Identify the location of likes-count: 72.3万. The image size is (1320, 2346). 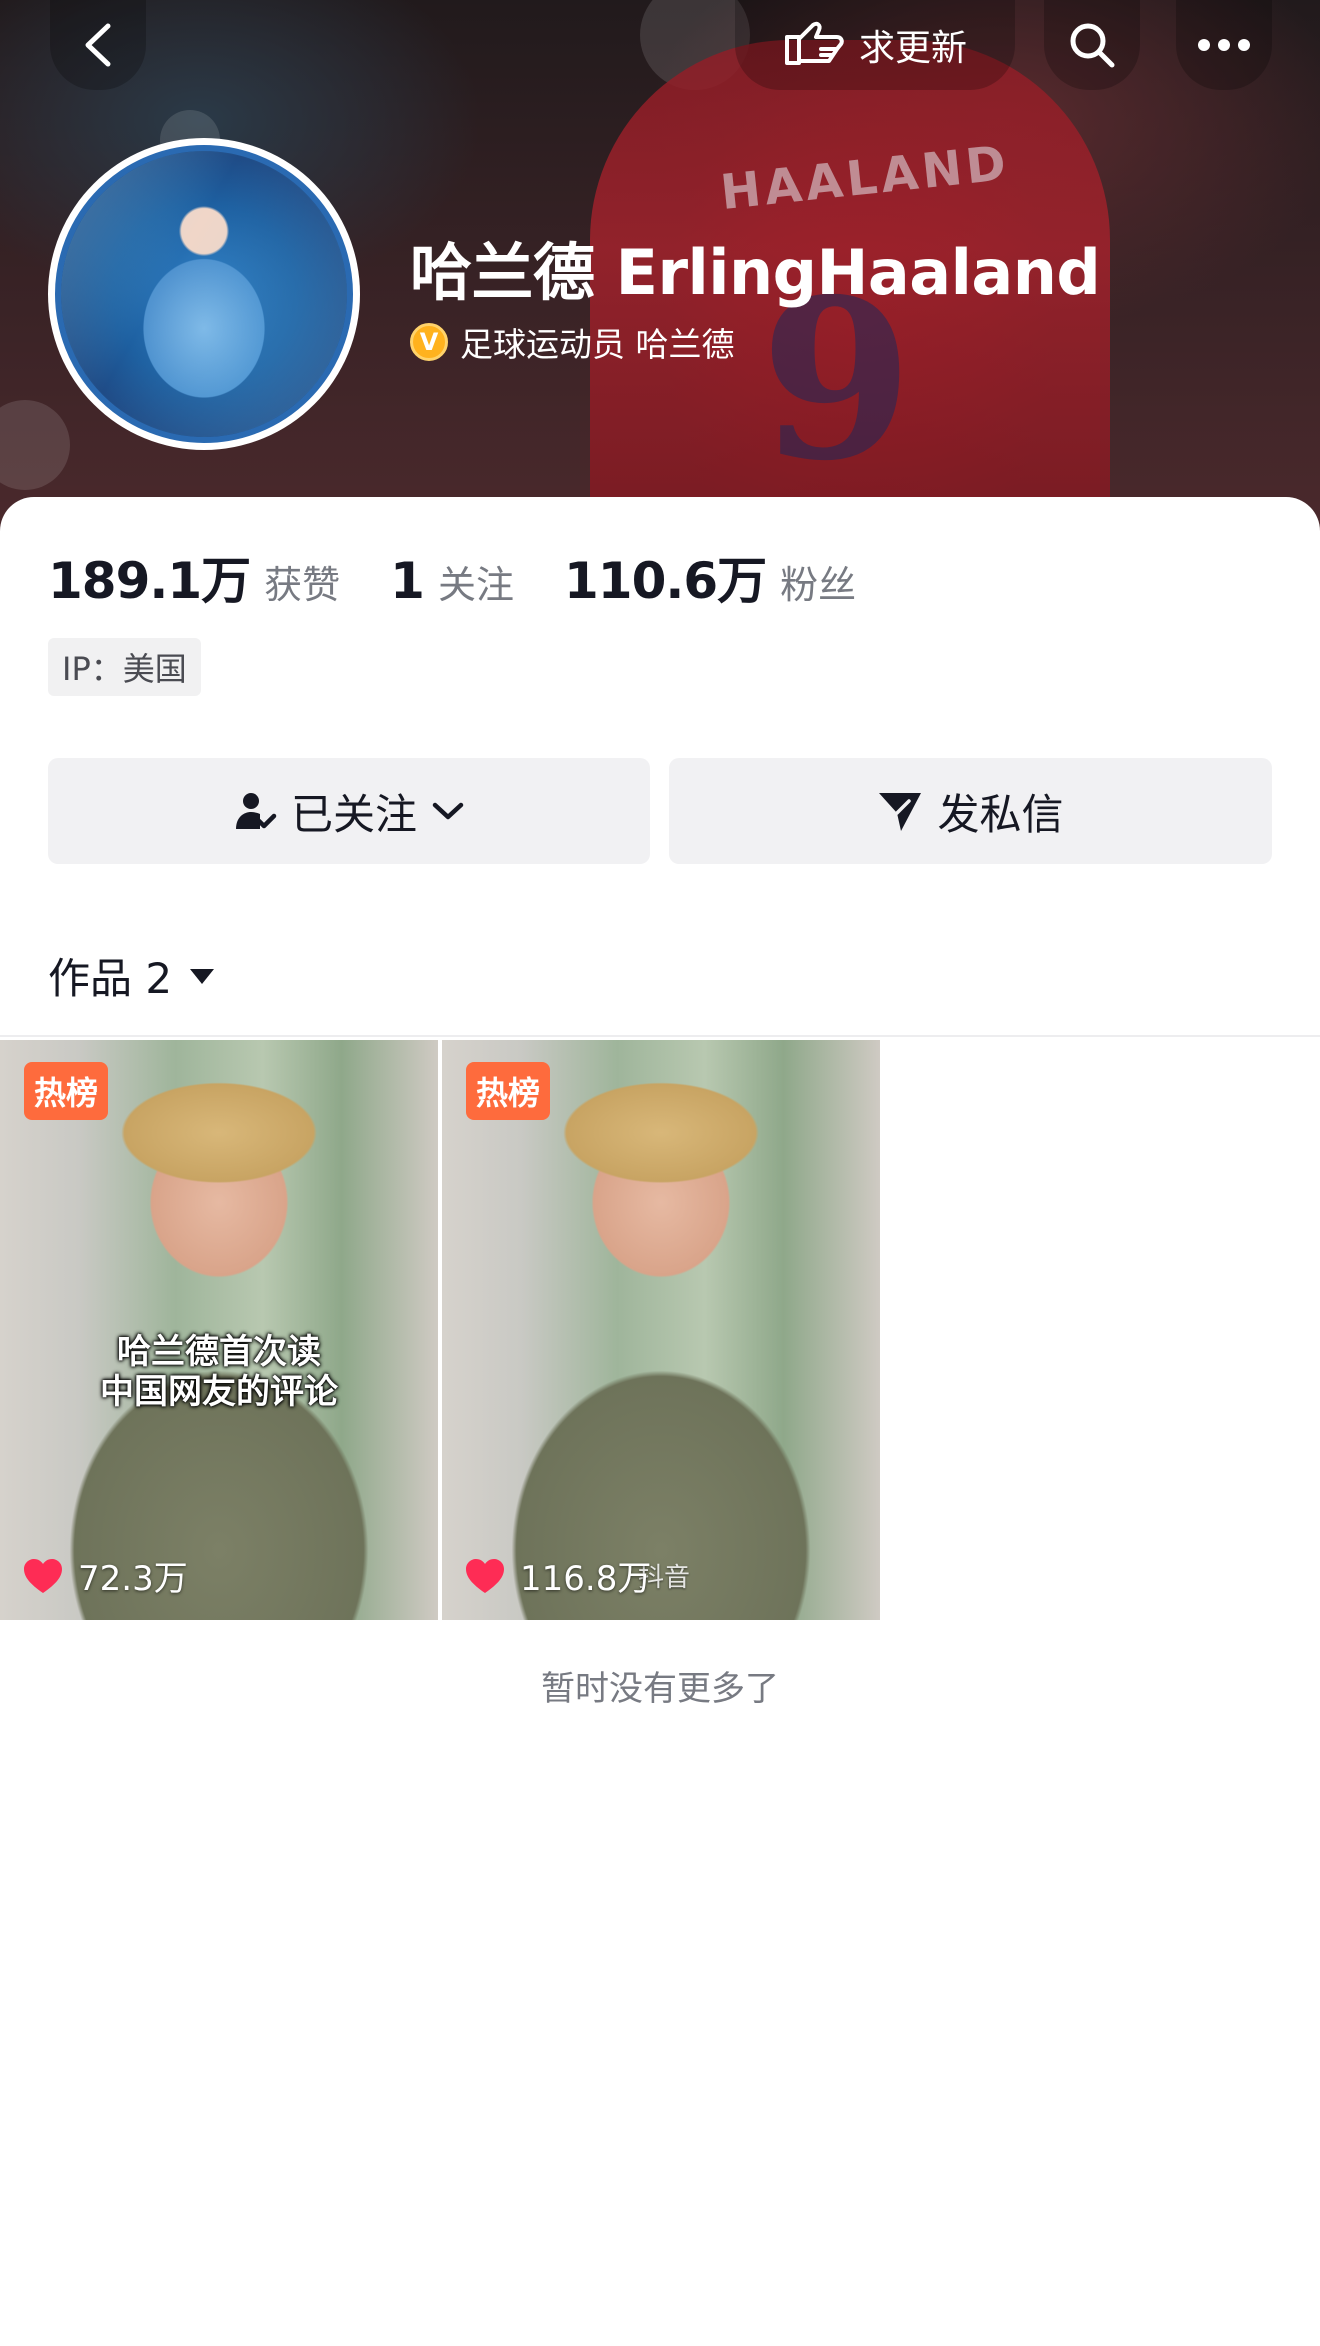
(133, 1579).